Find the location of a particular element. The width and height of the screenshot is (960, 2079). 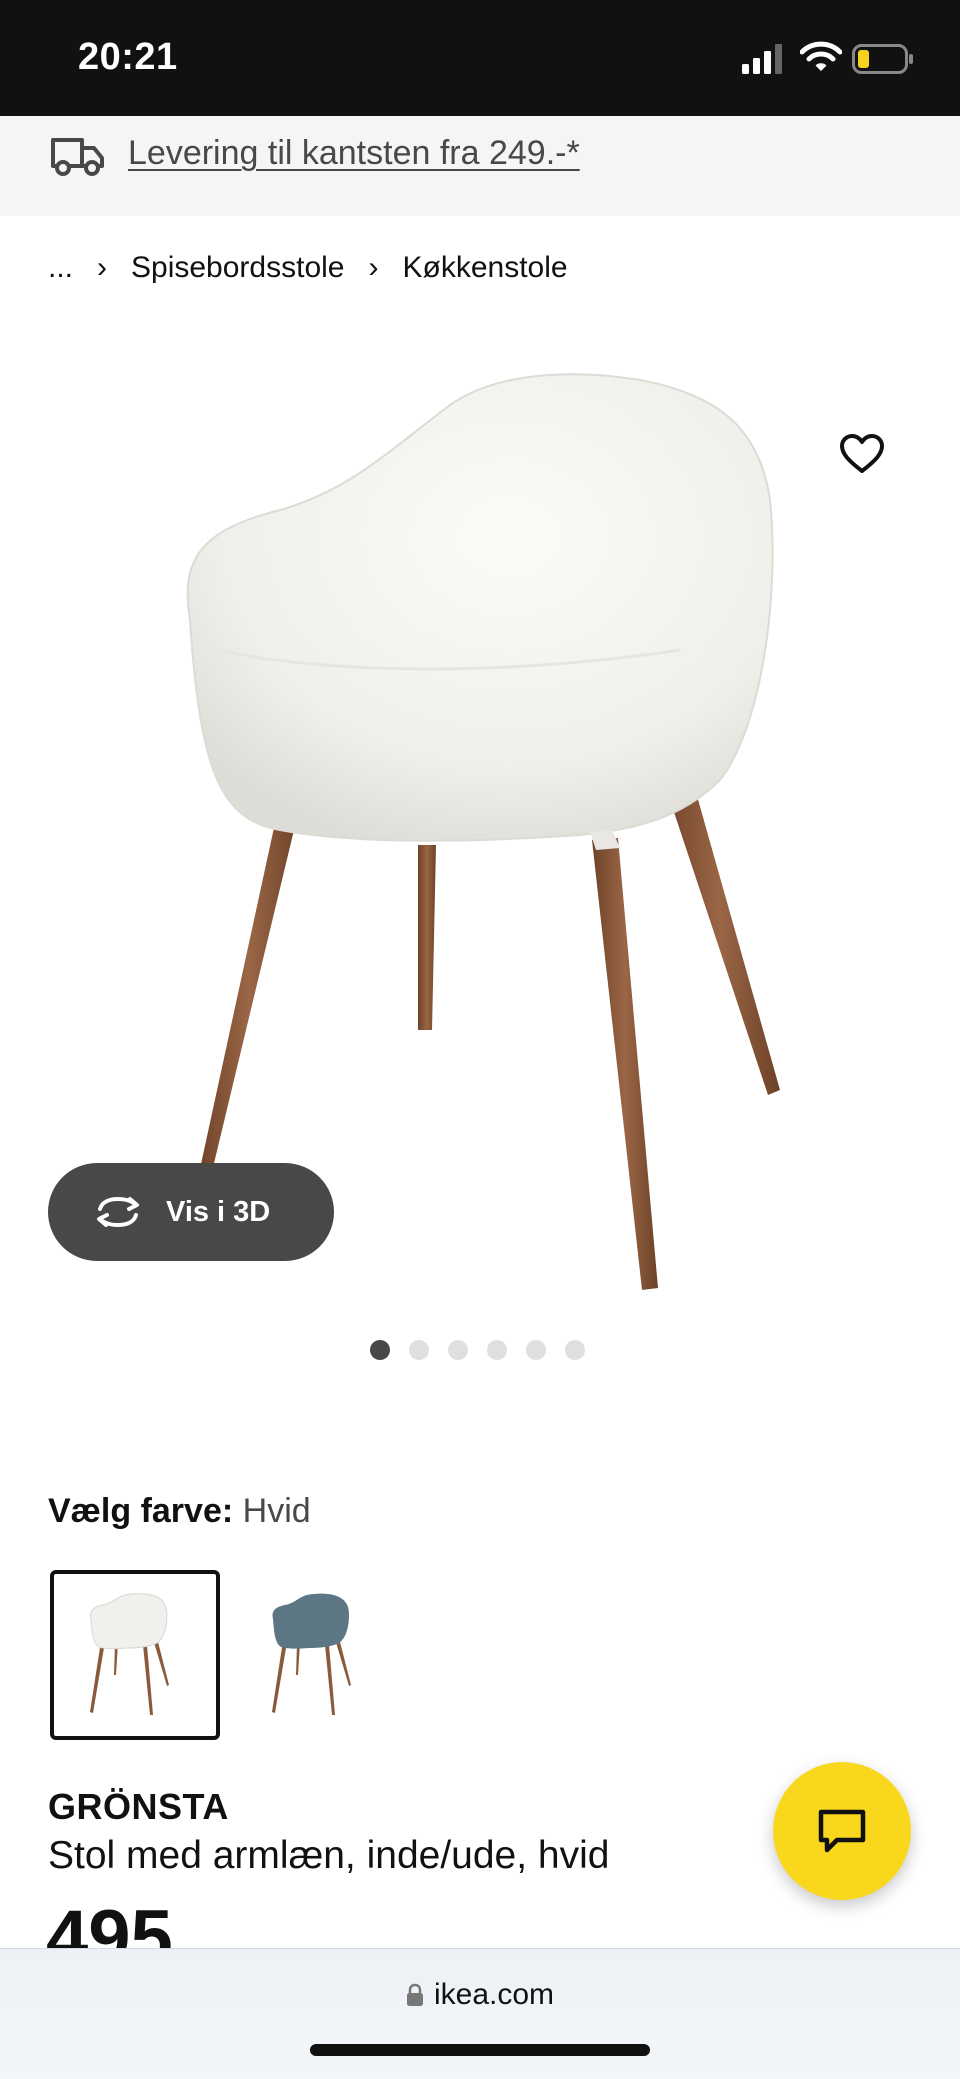

chat-button is located at coordinates (842, 1831).